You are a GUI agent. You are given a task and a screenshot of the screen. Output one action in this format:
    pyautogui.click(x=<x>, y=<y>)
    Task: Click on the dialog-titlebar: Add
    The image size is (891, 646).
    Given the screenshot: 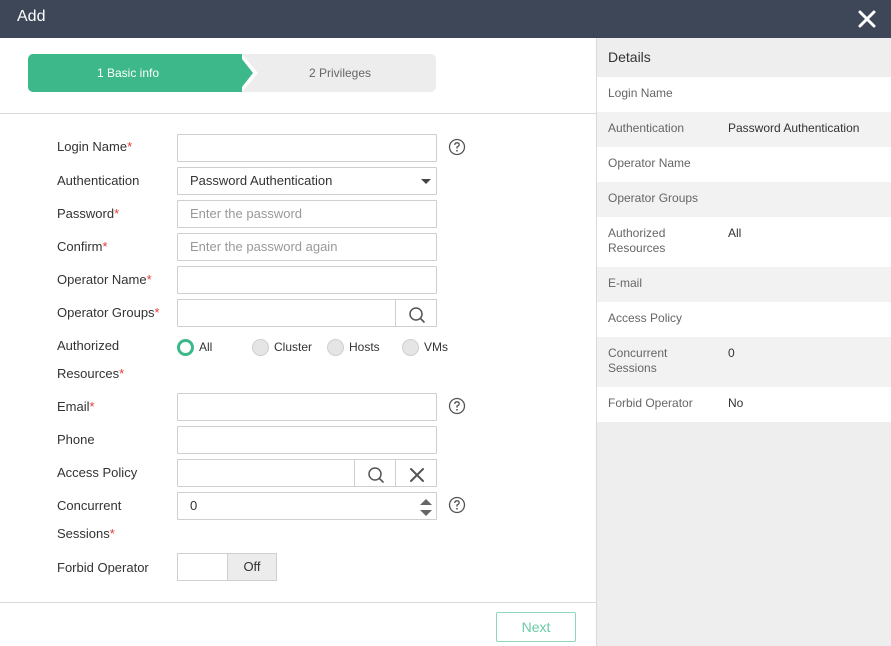 What is the action you would take?
    pyautogui.click(x=445, y=19)
    